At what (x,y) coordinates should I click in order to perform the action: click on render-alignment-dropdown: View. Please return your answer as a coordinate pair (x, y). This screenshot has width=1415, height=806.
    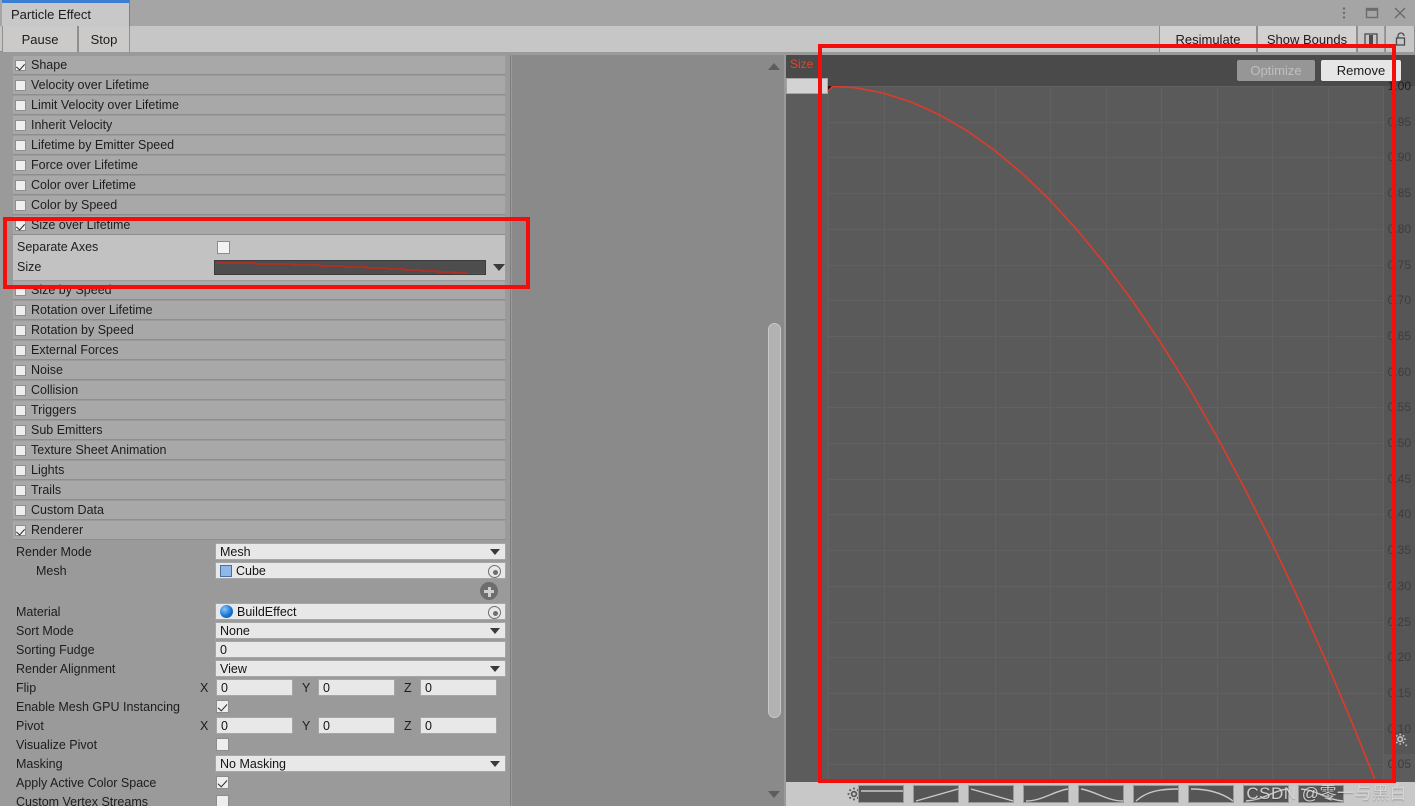
    Looking at the image, I should click on (360, 668).